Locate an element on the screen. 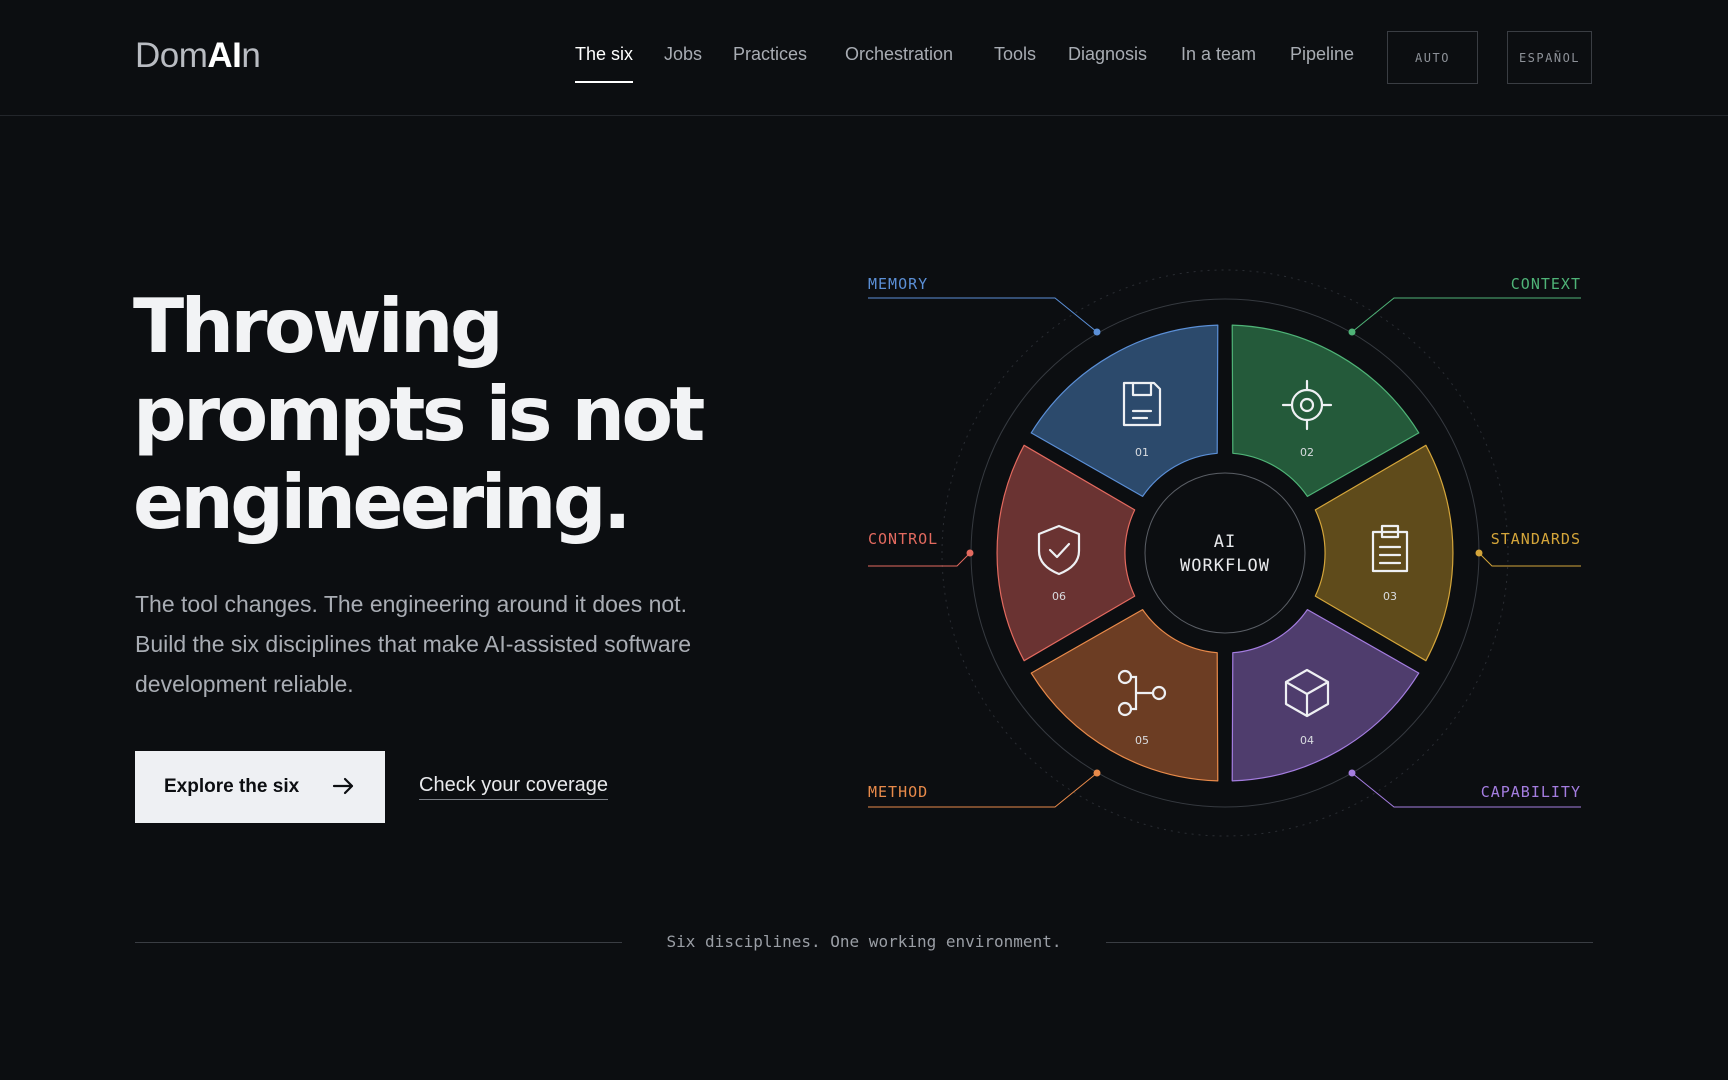 The image size is (1728, 1080). callout-standards: STANDARDS is located at coordinates (1528, 548).